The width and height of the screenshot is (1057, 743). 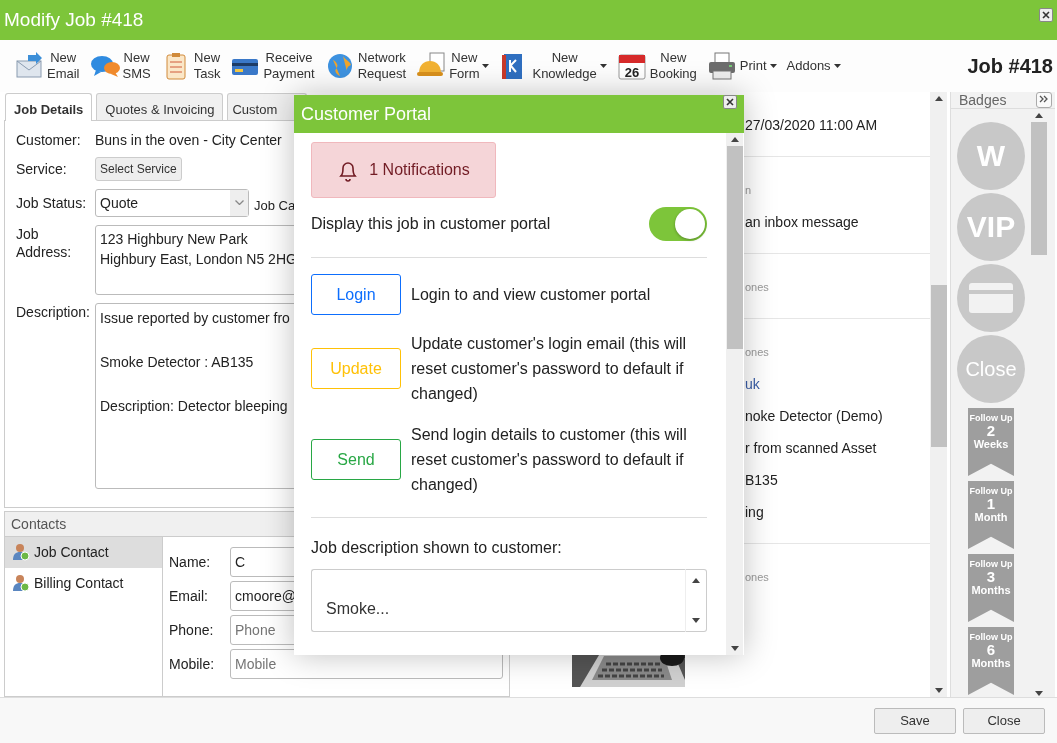 I want to click on activity-text: B135, so click(x=762, y=480).